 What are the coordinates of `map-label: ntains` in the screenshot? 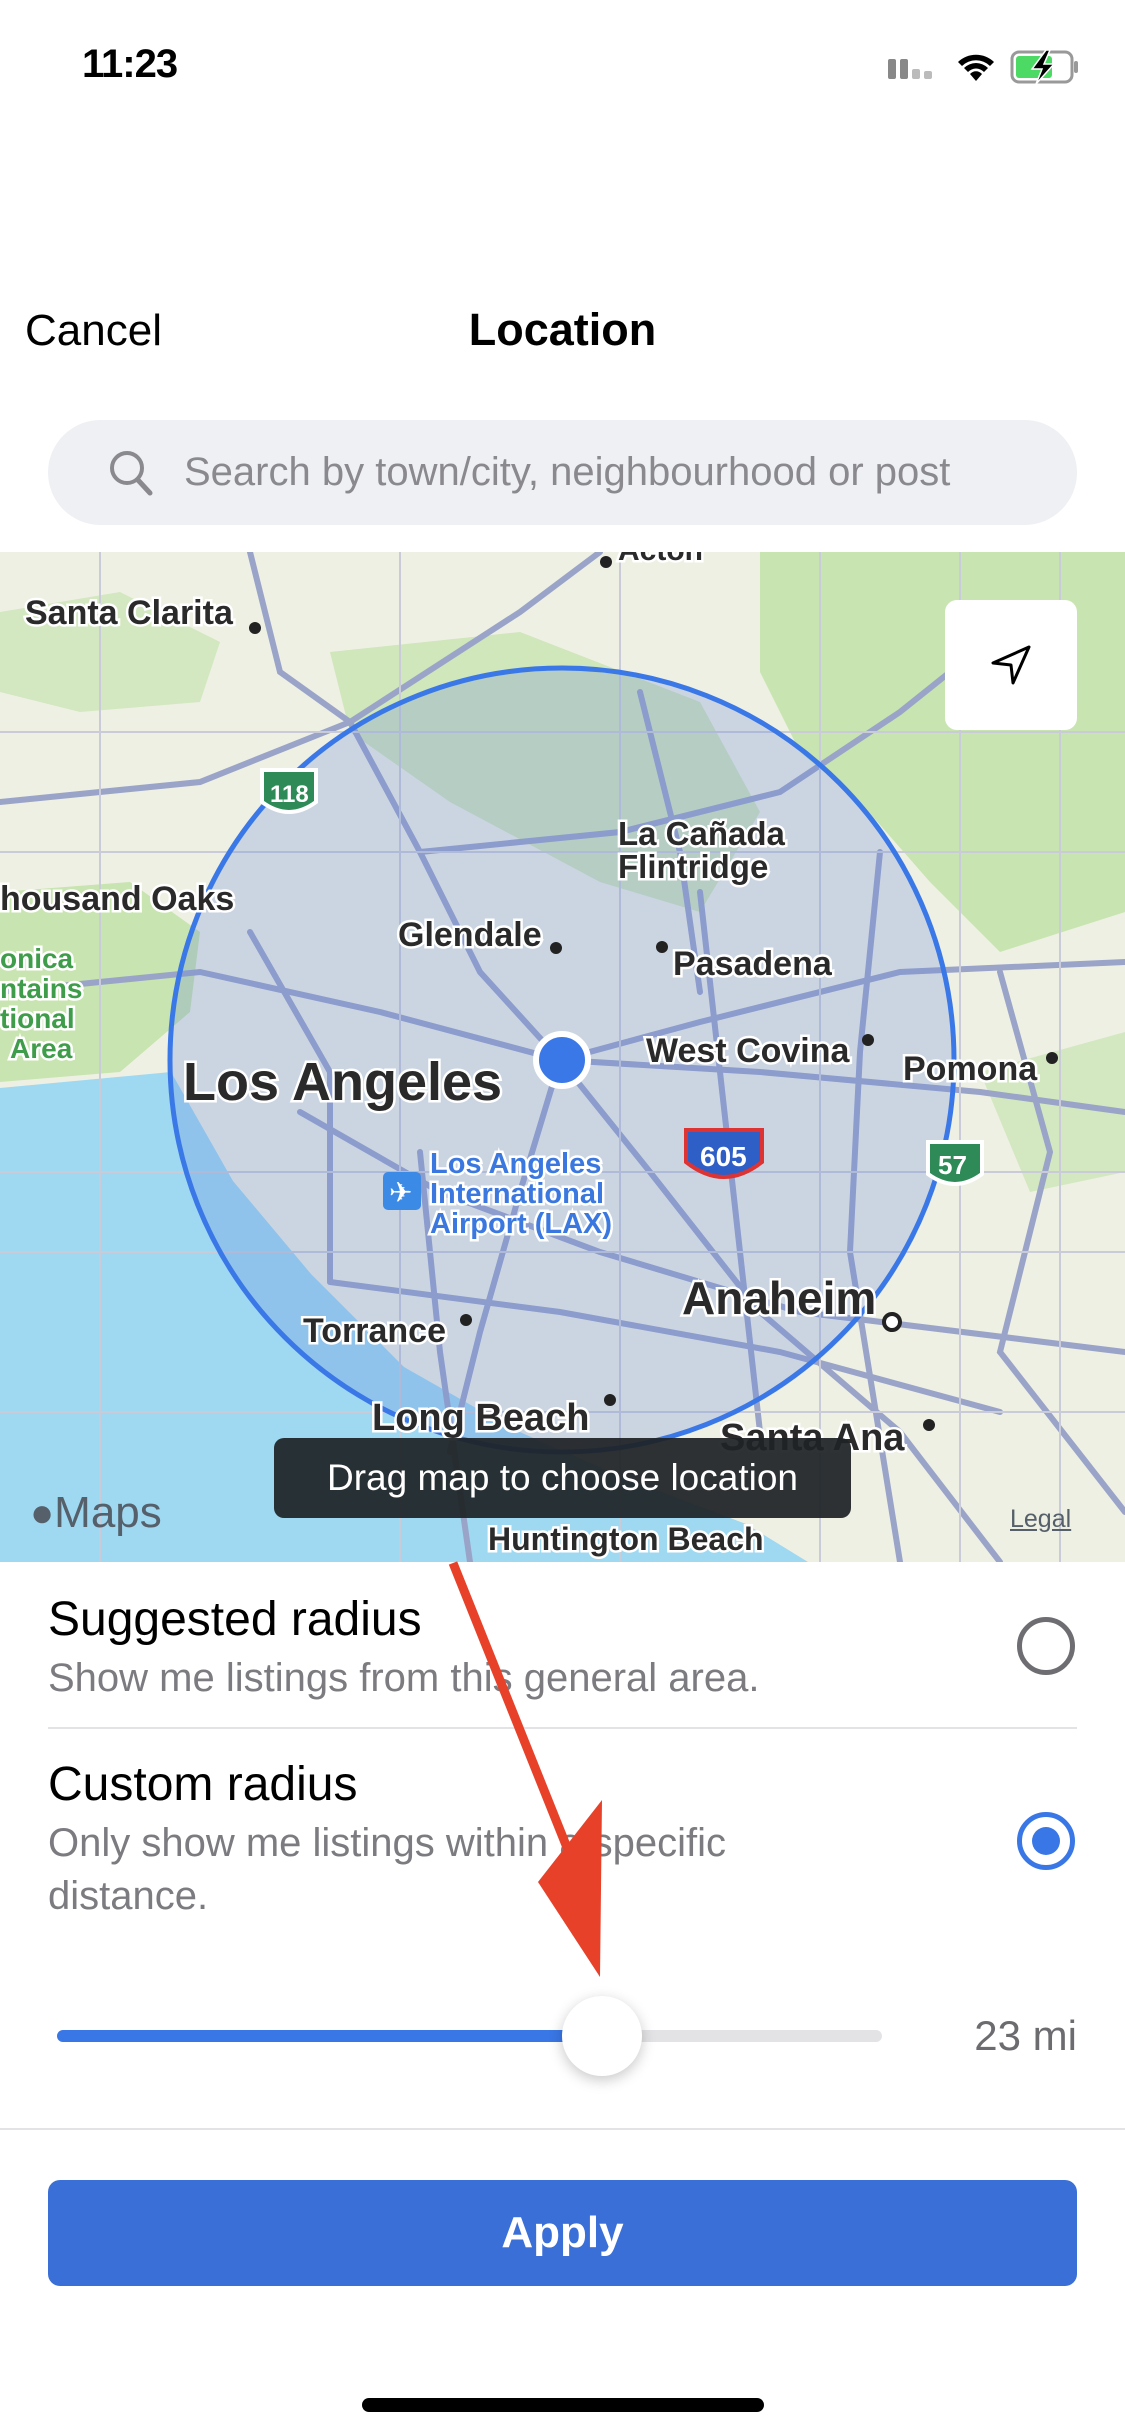 It's located at (41, 988).